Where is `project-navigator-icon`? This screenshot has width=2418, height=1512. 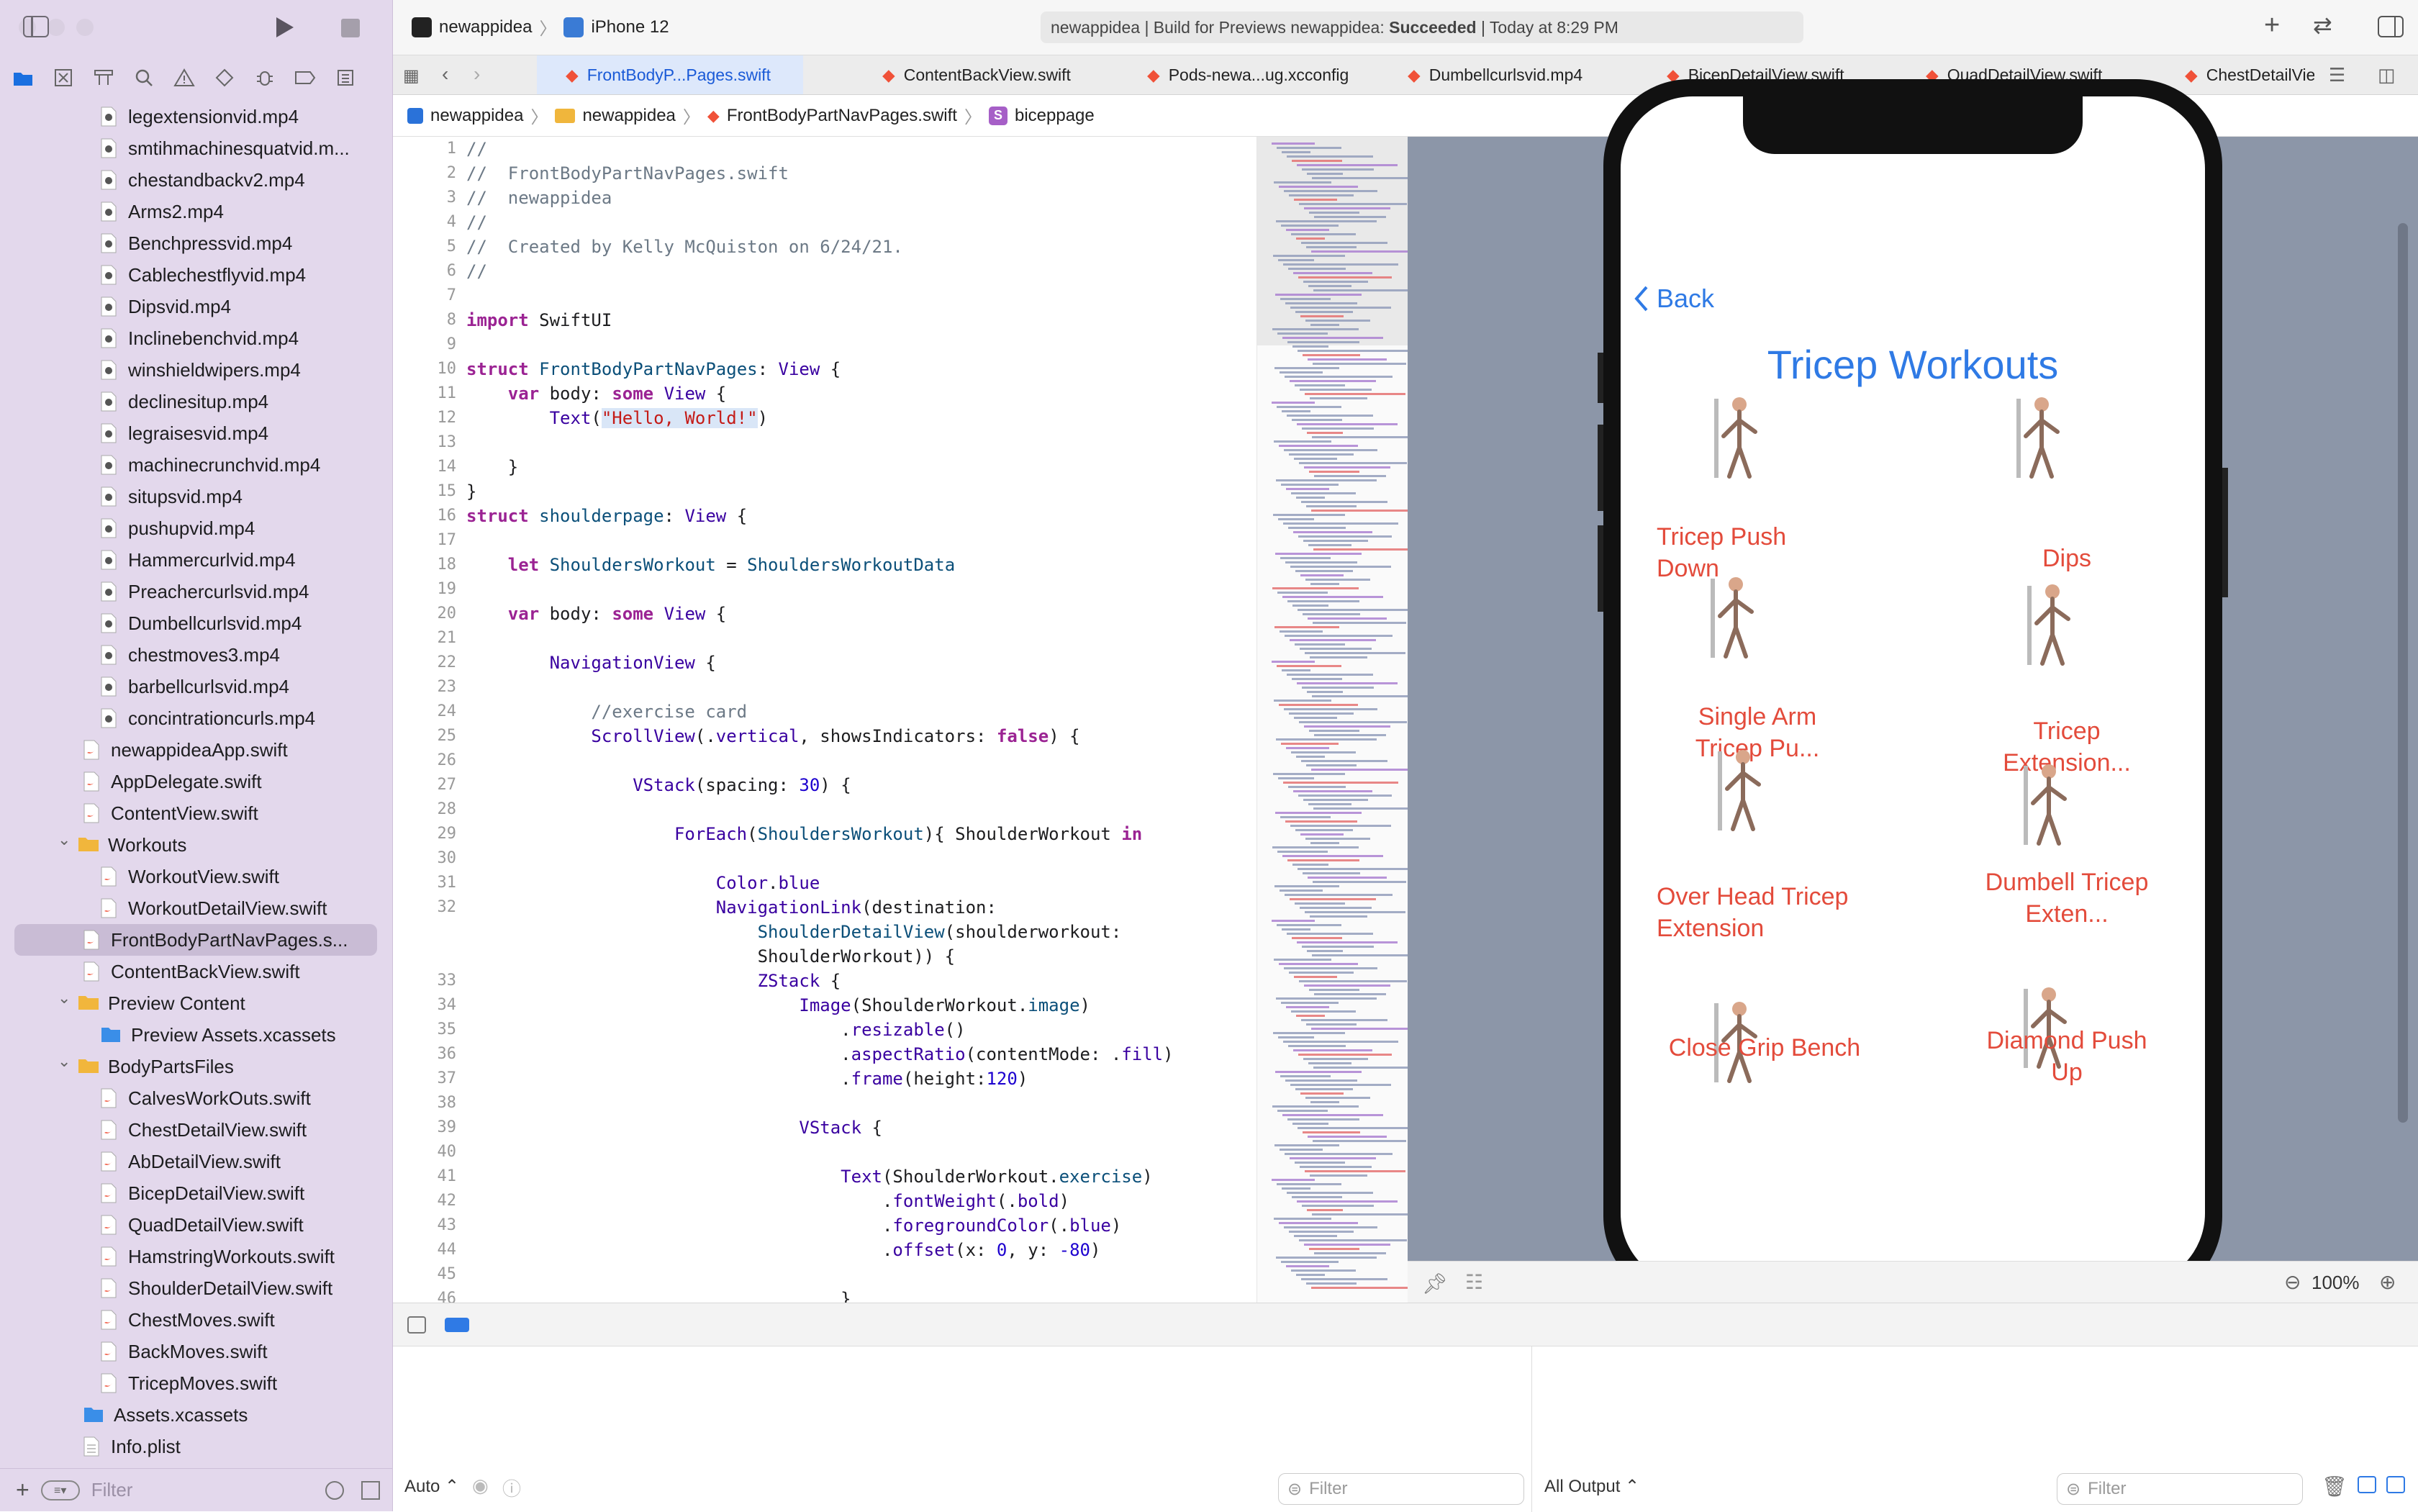
project-navigator-icon is located at coordinates (23, 78).